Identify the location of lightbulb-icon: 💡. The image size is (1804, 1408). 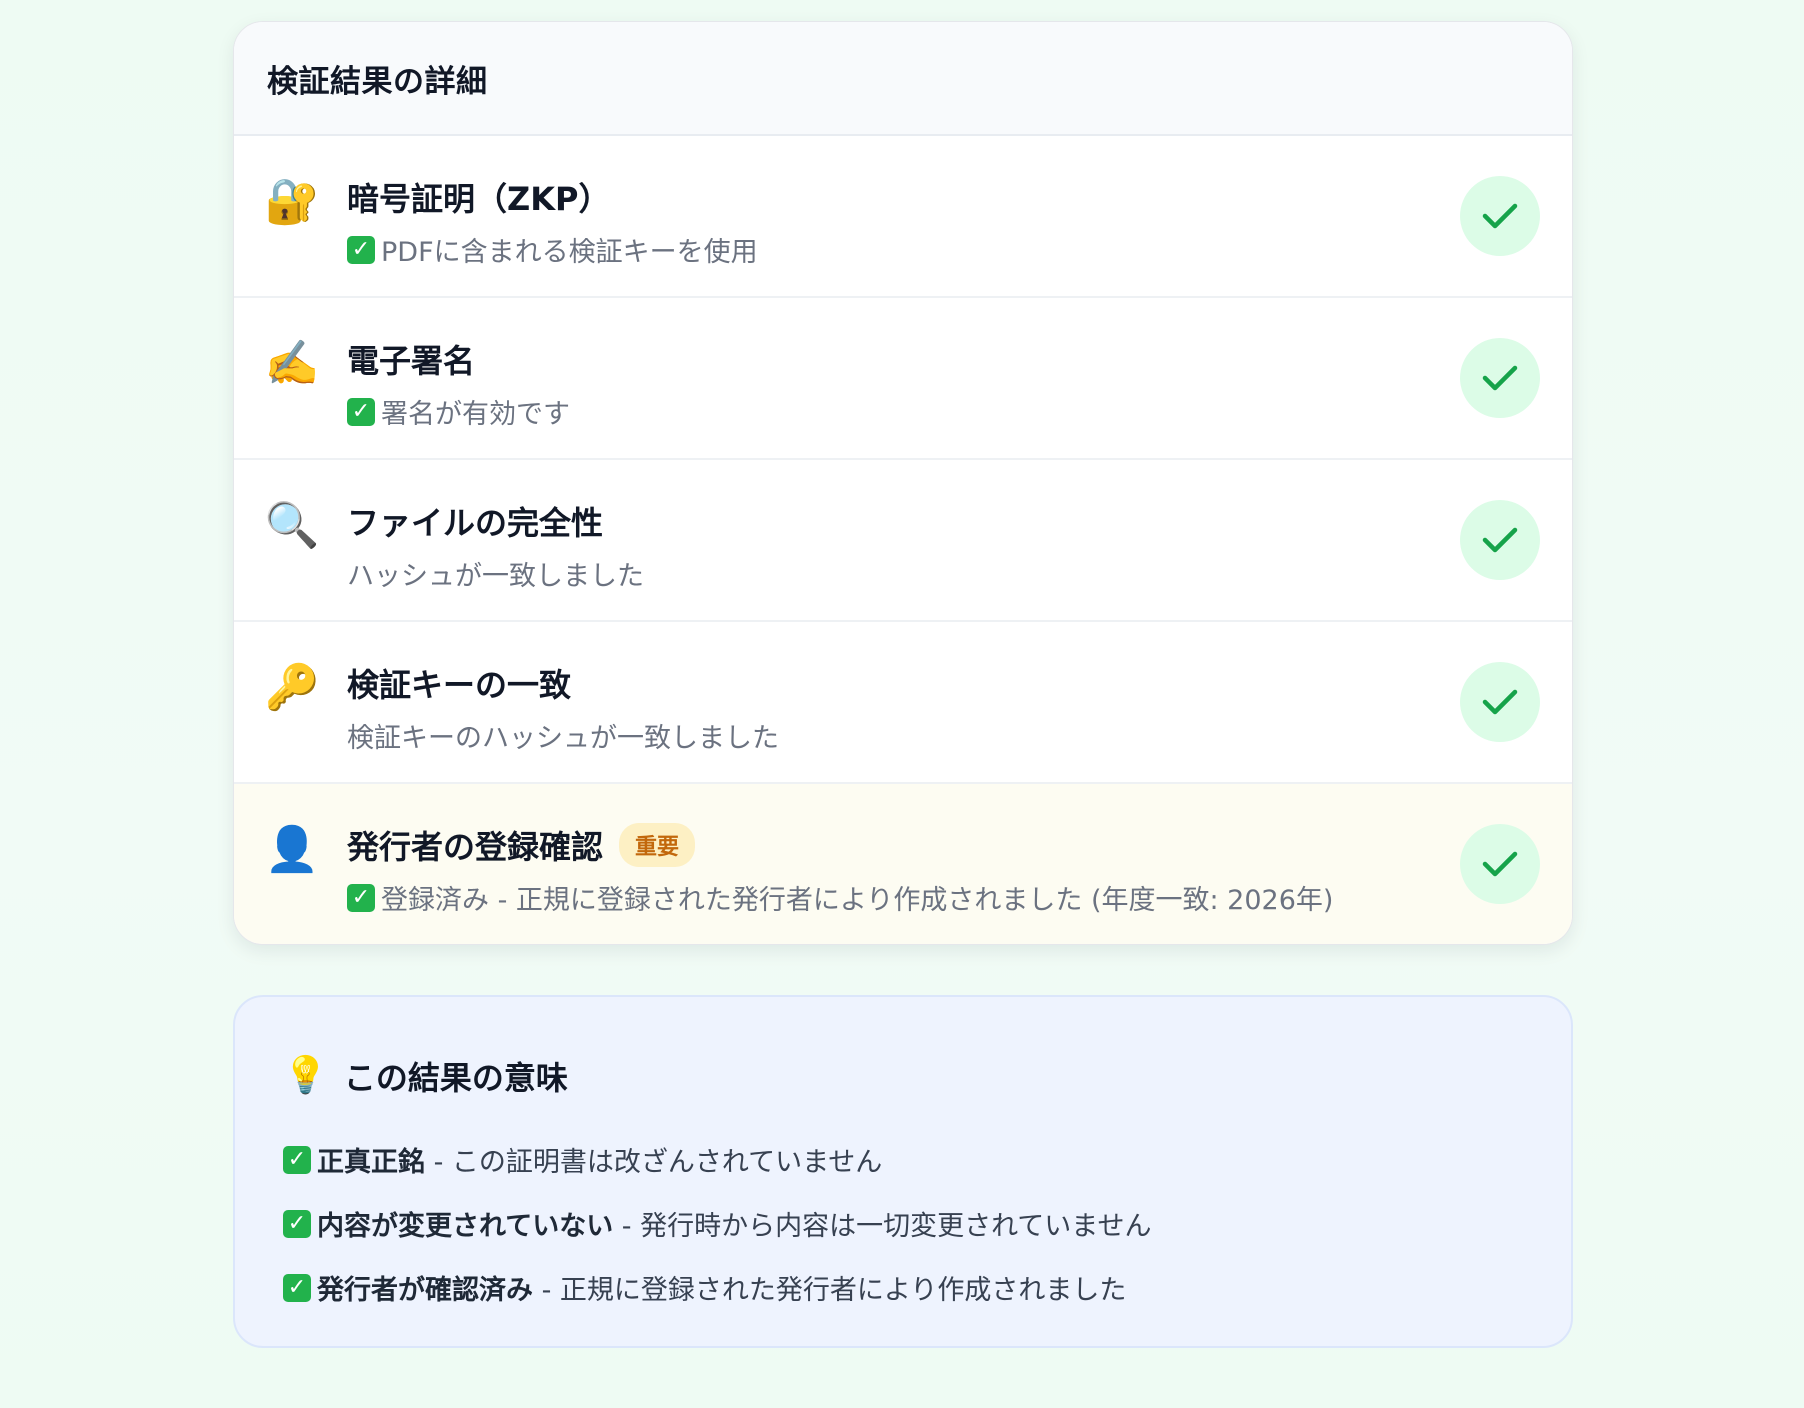
(305, 1075).